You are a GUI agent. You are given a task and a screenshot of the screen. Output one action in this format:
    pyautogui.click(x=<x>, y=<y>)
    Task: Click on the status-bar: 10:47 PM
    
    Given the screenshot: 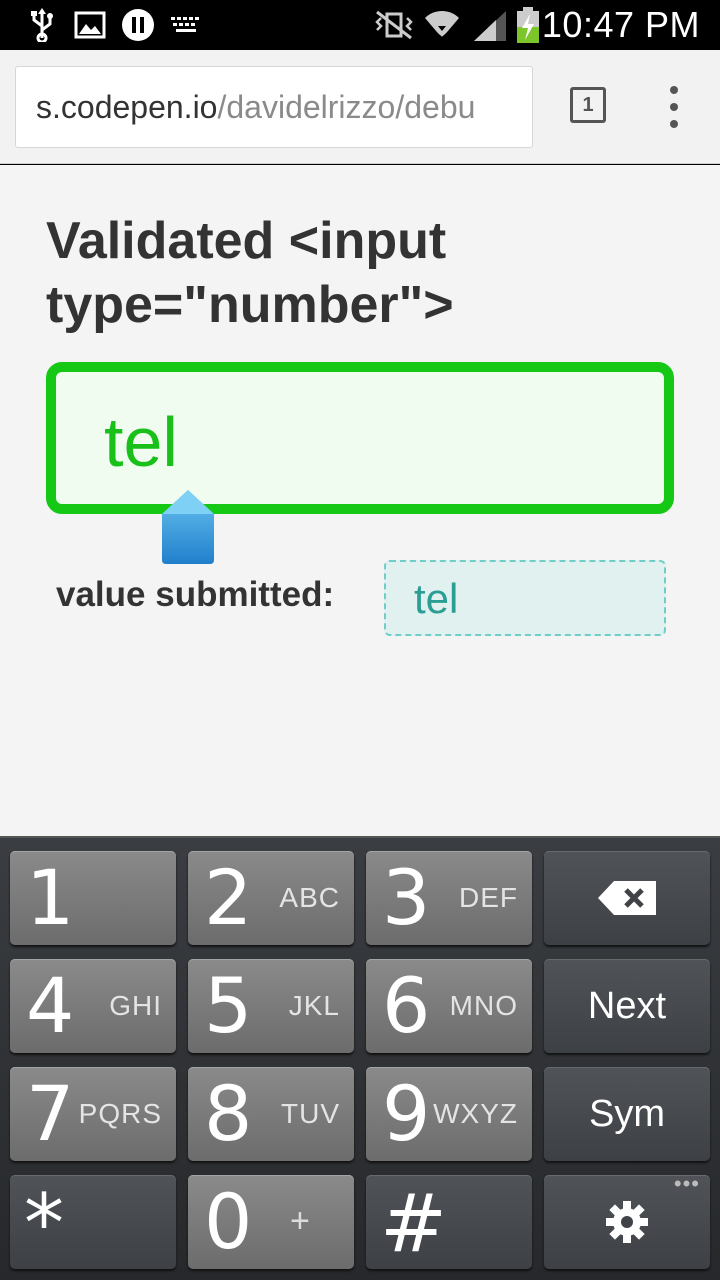 What is the action you would take?
    pyautogui.click(x=360, y=25)
    